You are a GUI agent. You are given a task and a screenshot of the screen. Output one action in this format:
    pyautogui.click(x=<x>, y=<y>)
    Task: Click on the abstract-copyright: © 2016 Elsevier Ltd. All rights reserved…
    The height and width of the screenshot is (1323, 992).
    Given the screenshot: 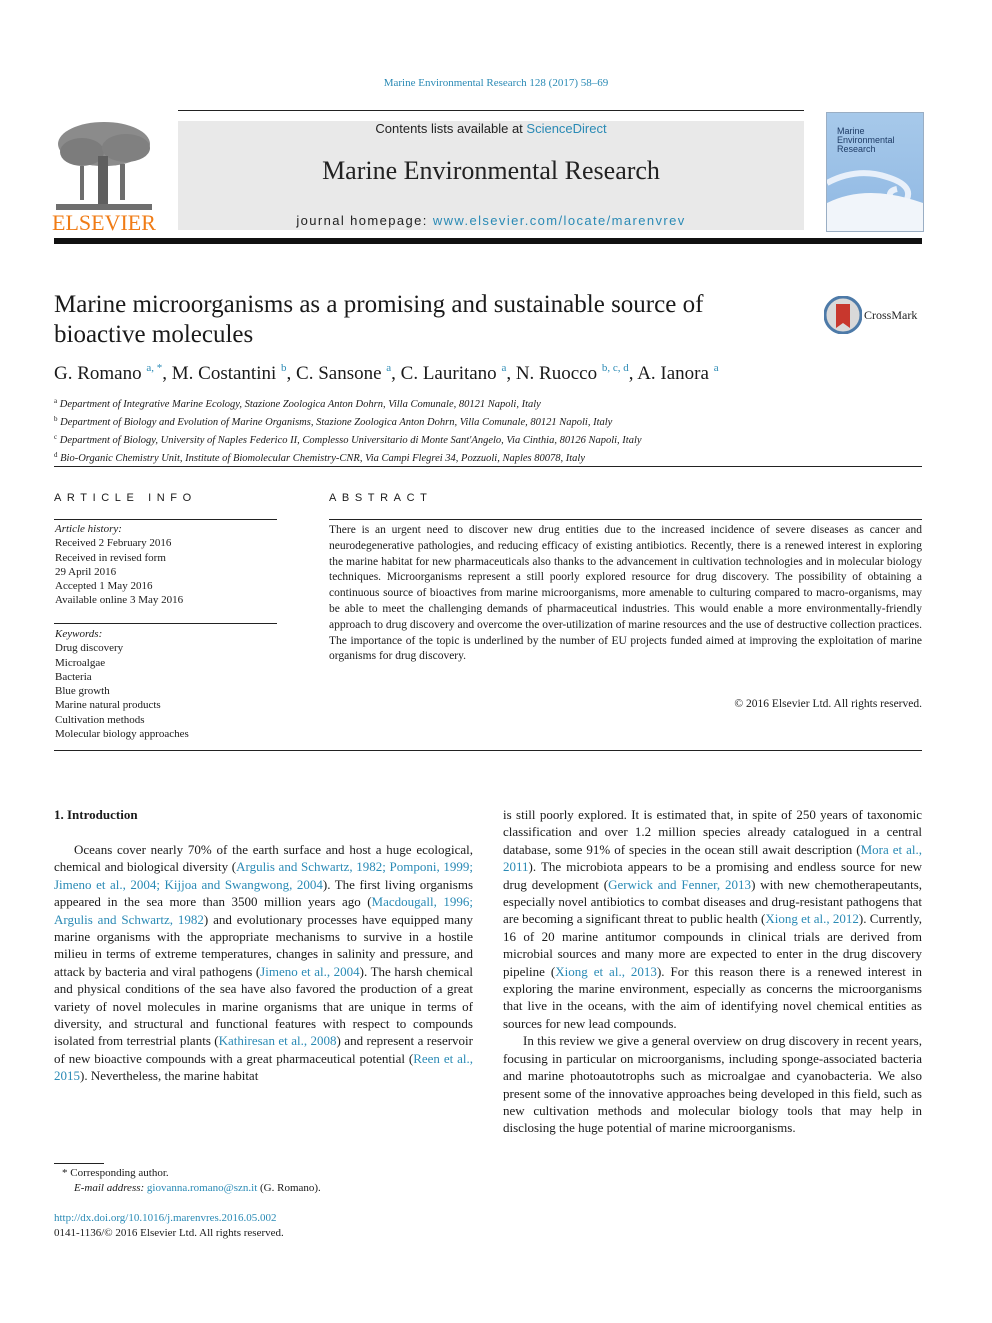 What is the action you would take?
    pyautogui.click(x=828, y=704)
    